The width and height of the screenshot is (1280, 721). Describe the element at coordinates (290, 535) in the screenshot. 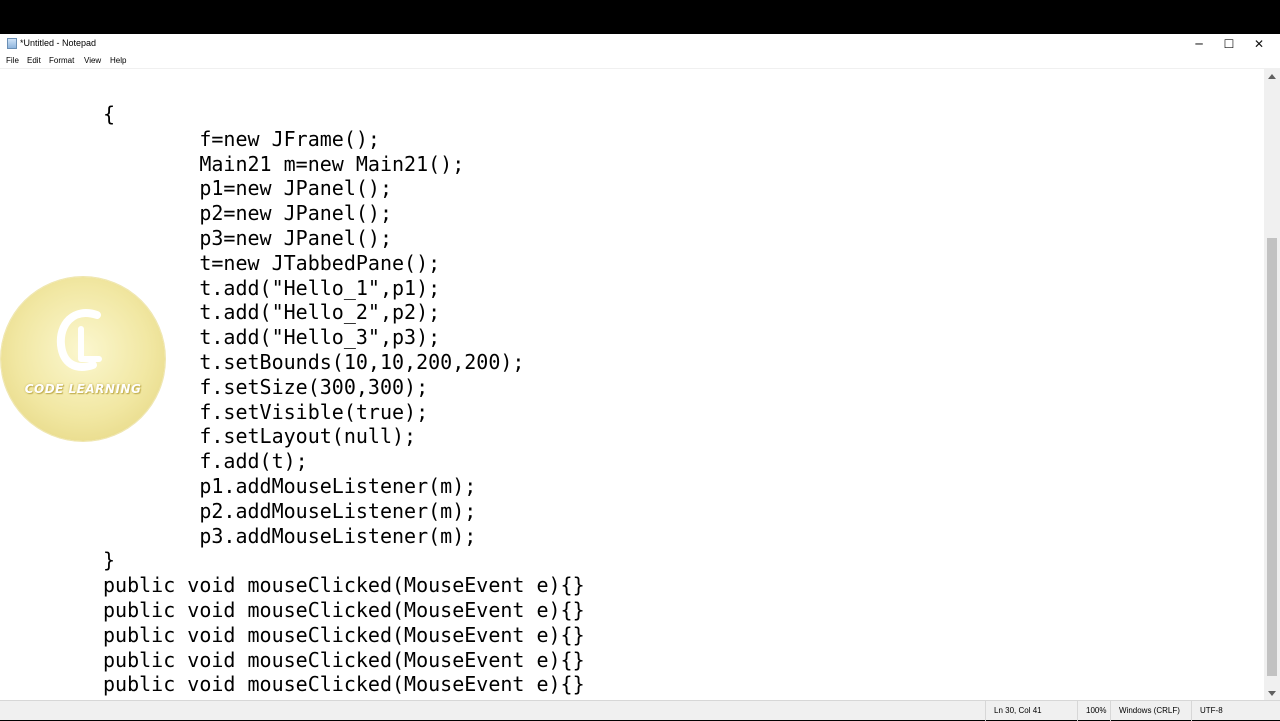

I see `code-line: p3.addMouseListener(m);` at that location.